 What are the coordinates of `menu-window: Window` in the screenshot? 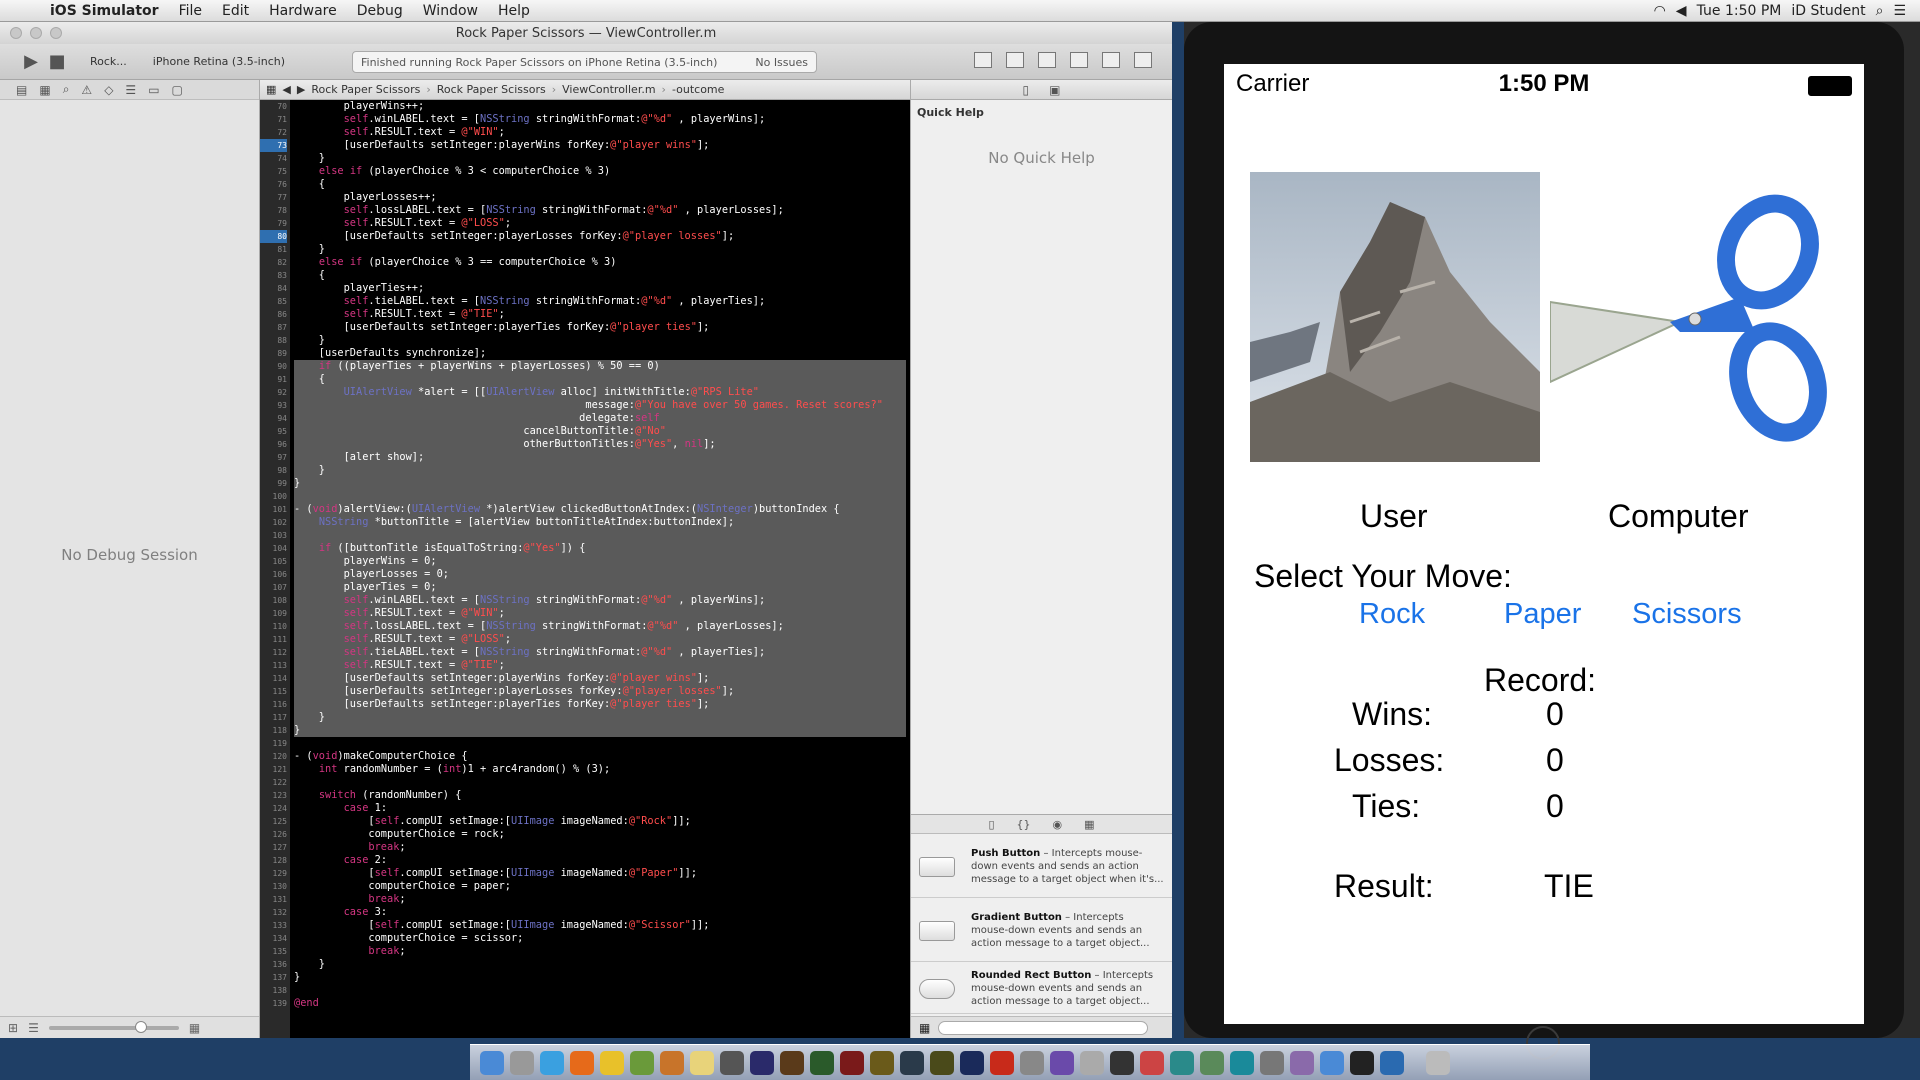 It's located at (450, 11).